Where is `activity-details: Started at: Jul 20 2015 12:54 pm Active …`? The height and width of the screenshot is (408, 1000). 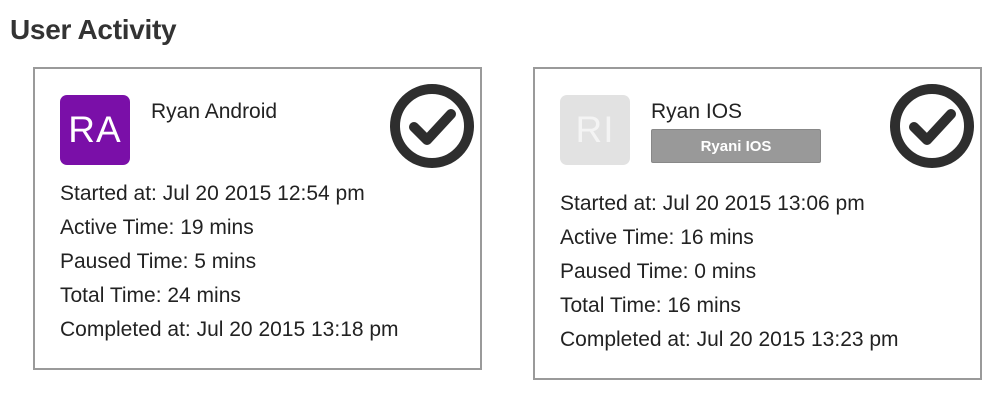
activity-details: Started at: Jul 20 2015 12:54 pm Active … is located at coordinates (229, 262).